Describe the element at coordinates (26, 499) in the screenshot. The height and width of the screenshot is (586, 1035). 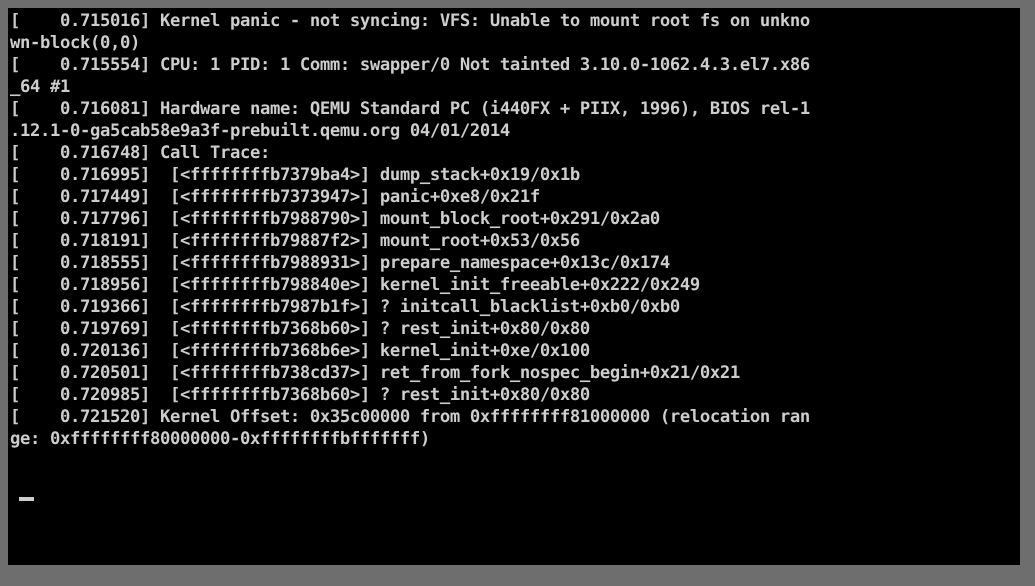
I see `text-cursor` at that location.